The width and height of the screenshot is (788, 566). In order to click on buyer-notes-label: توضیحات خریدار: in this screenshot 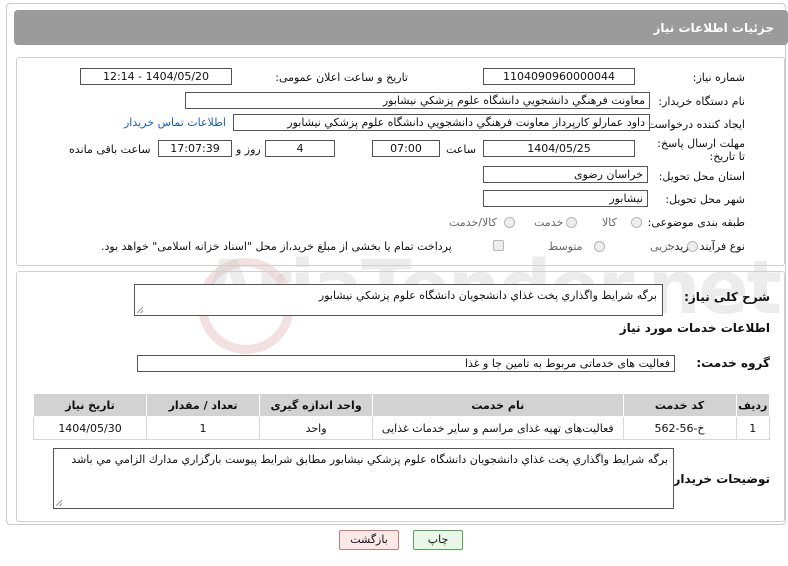, I will do `click(719, 479)`.